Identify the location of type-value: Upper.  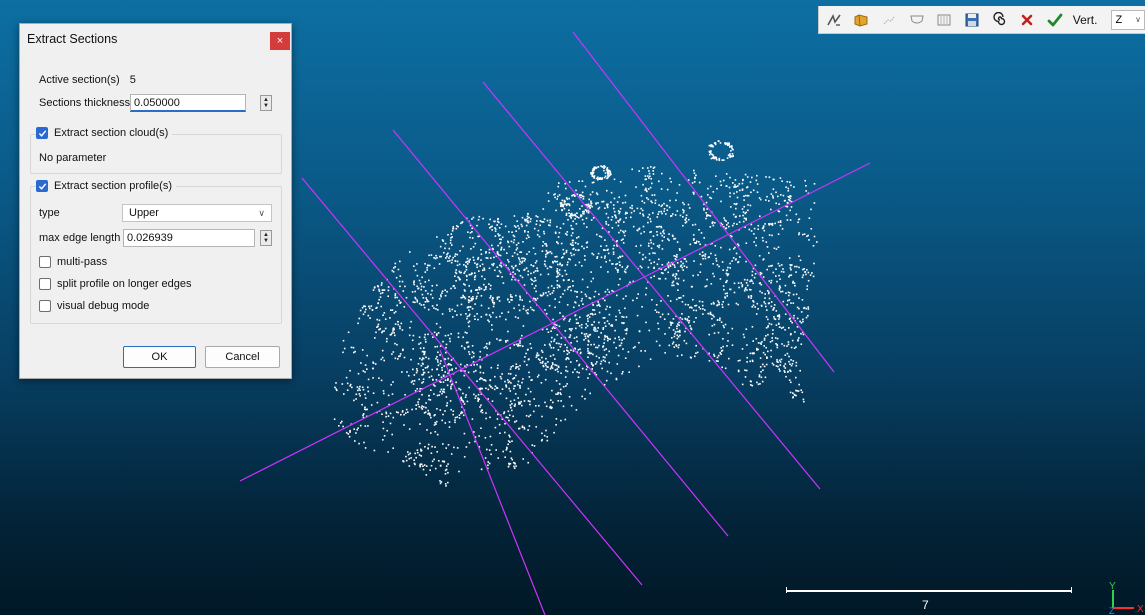
(144, 213).